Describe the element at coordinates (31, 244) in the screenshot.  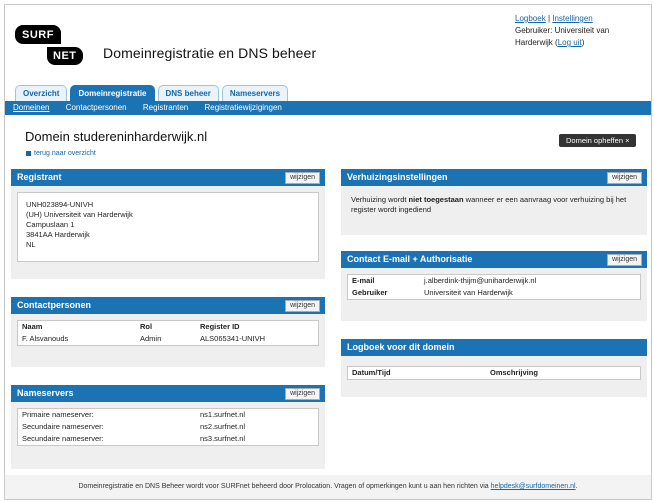
I see `registrant-line: NL` at that location.